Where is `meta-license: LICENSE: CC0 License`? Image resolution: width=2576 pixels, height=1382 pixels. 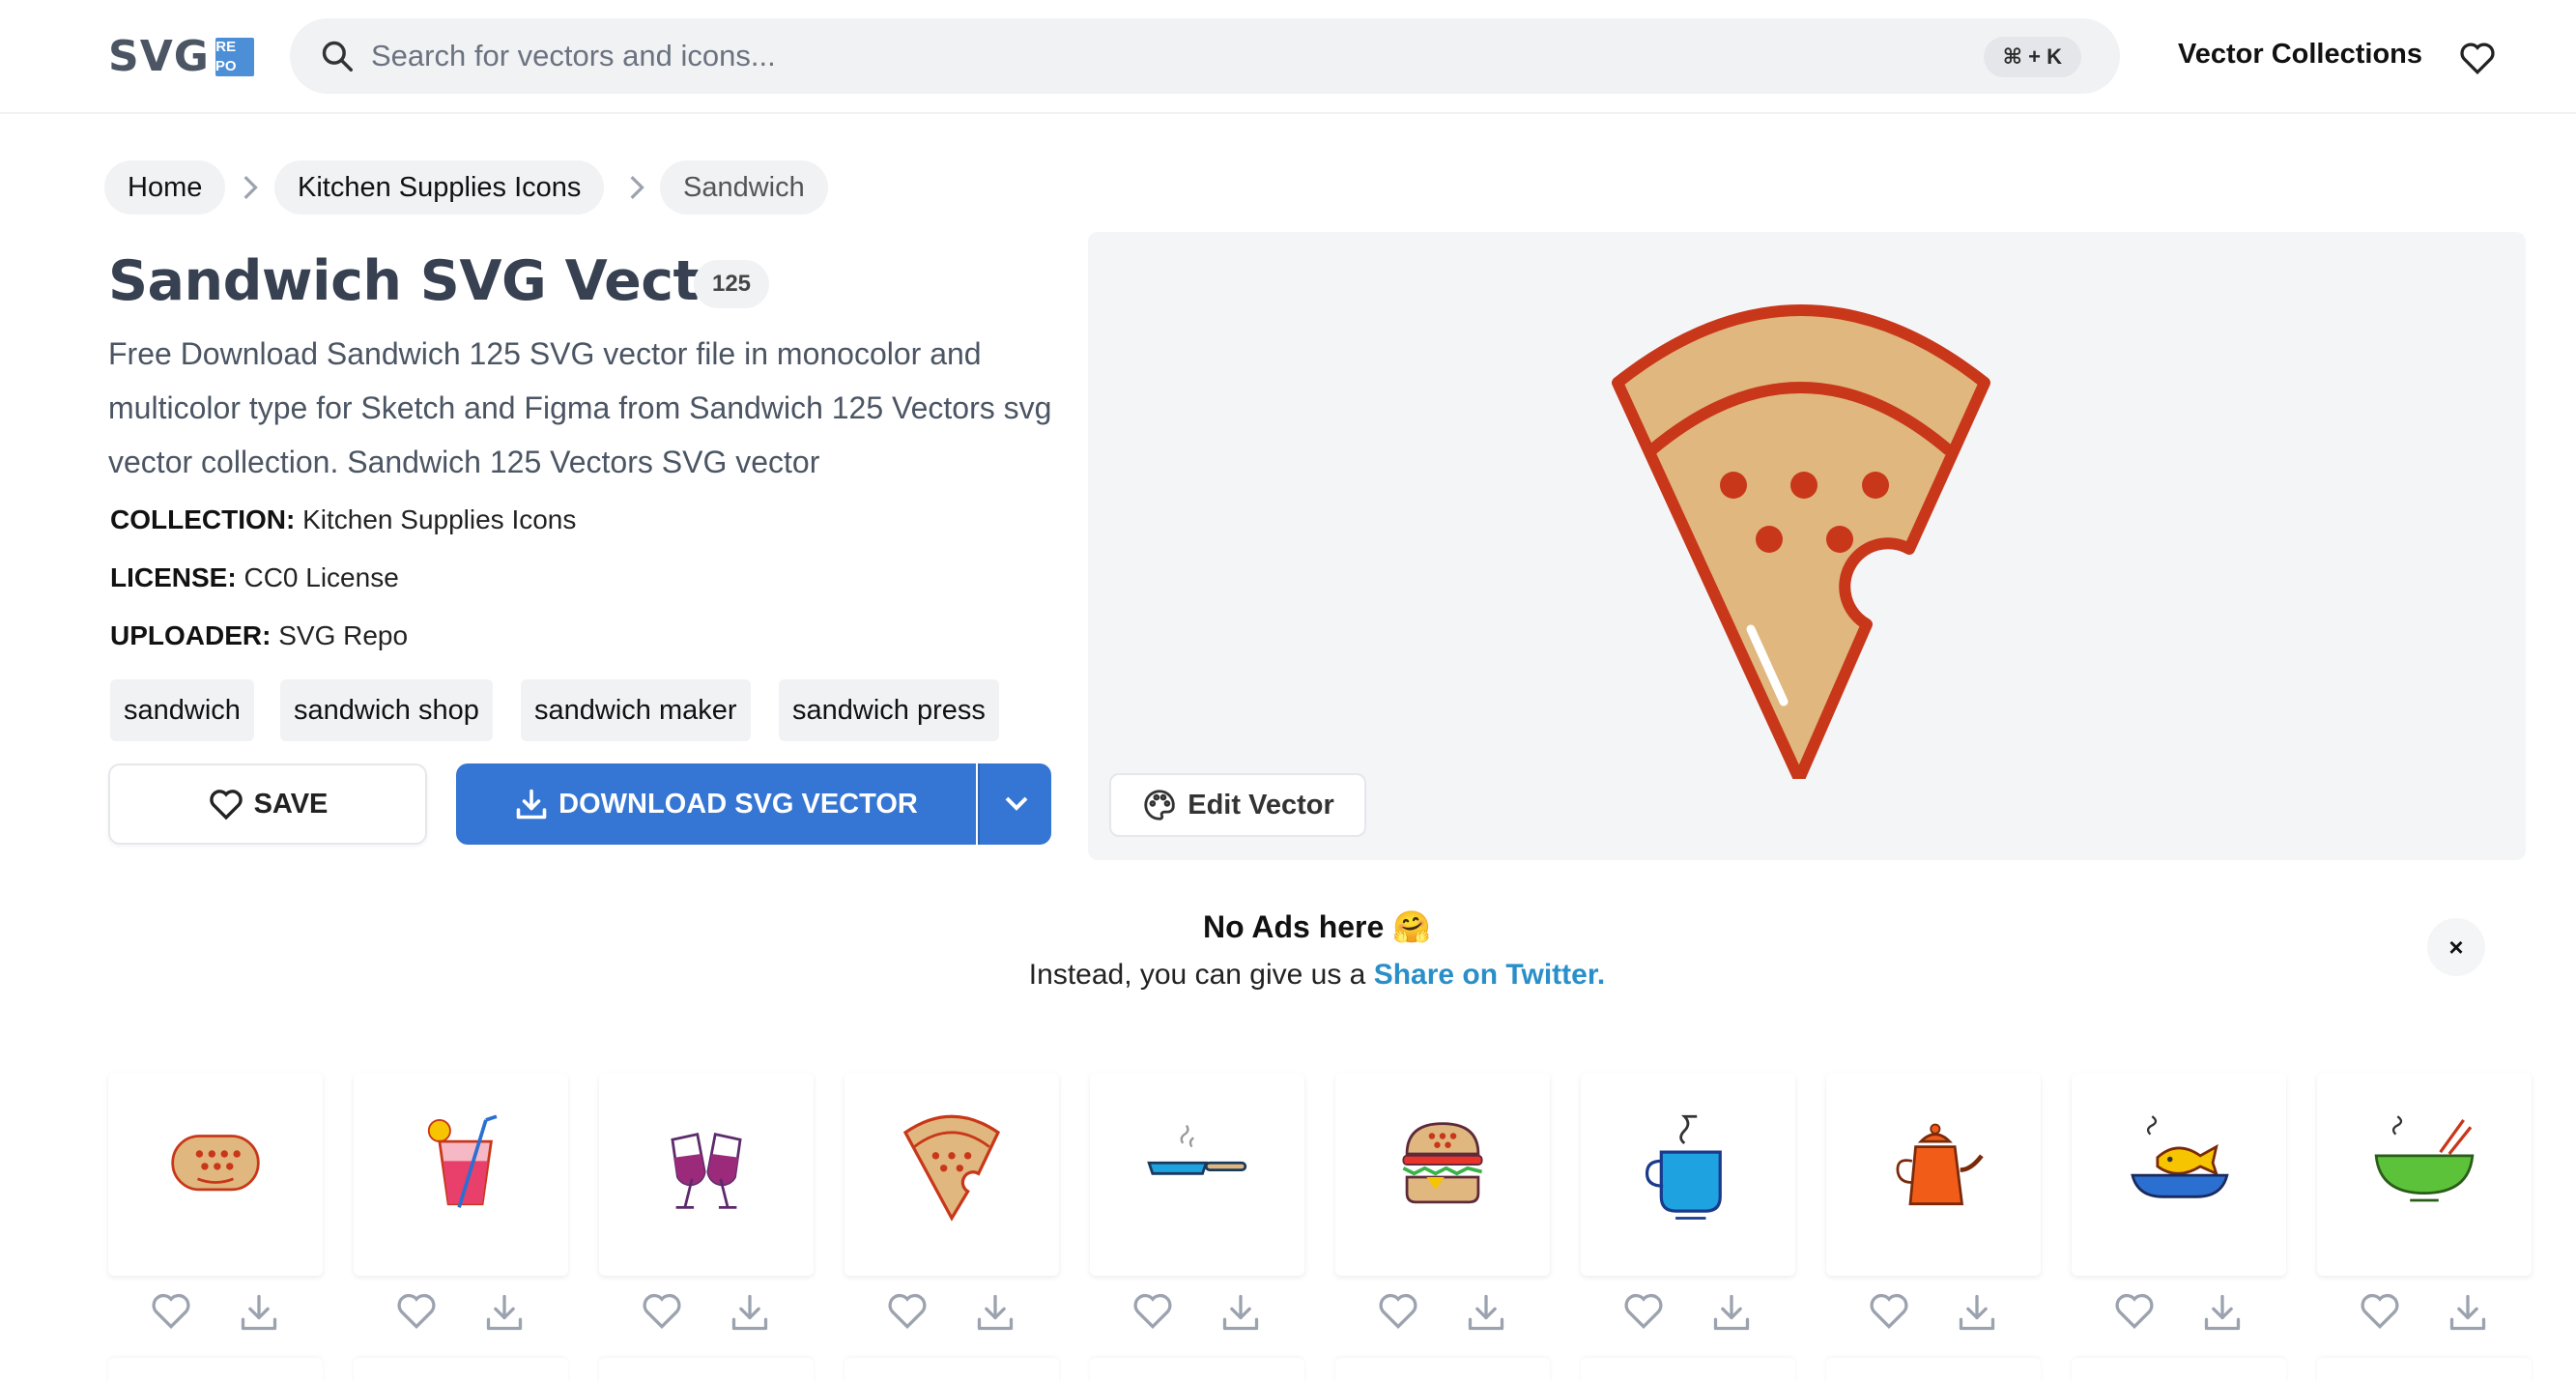 meta-license: LICENSE: CC0 License is located at coordinates (255, 577).